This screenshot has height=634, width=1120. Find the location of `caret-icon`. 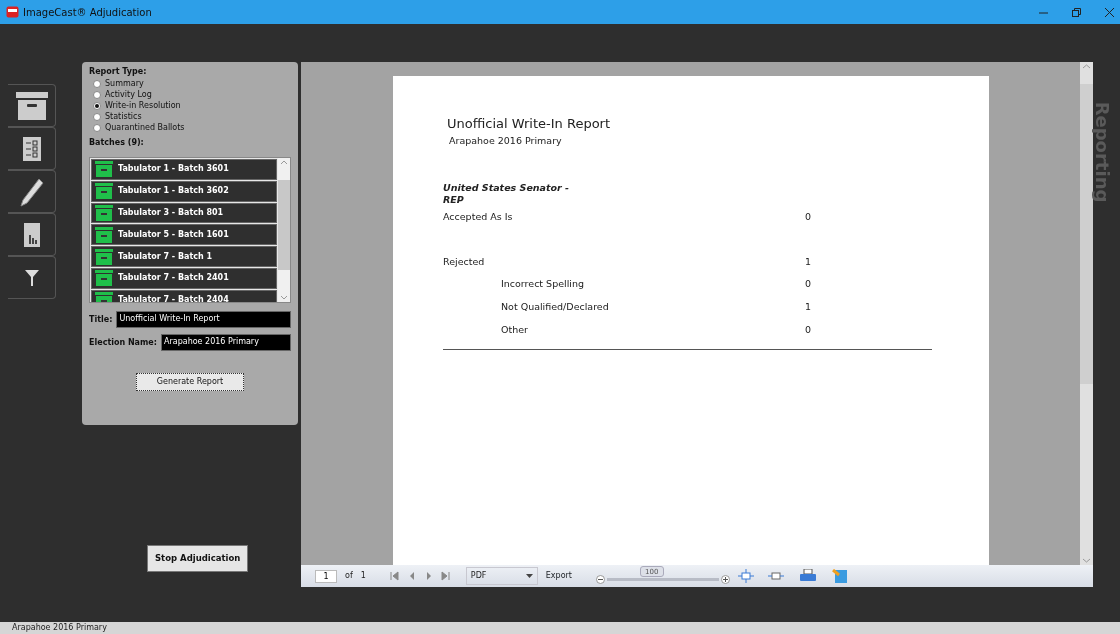

caret-icon is located at coordinates (529, 576).